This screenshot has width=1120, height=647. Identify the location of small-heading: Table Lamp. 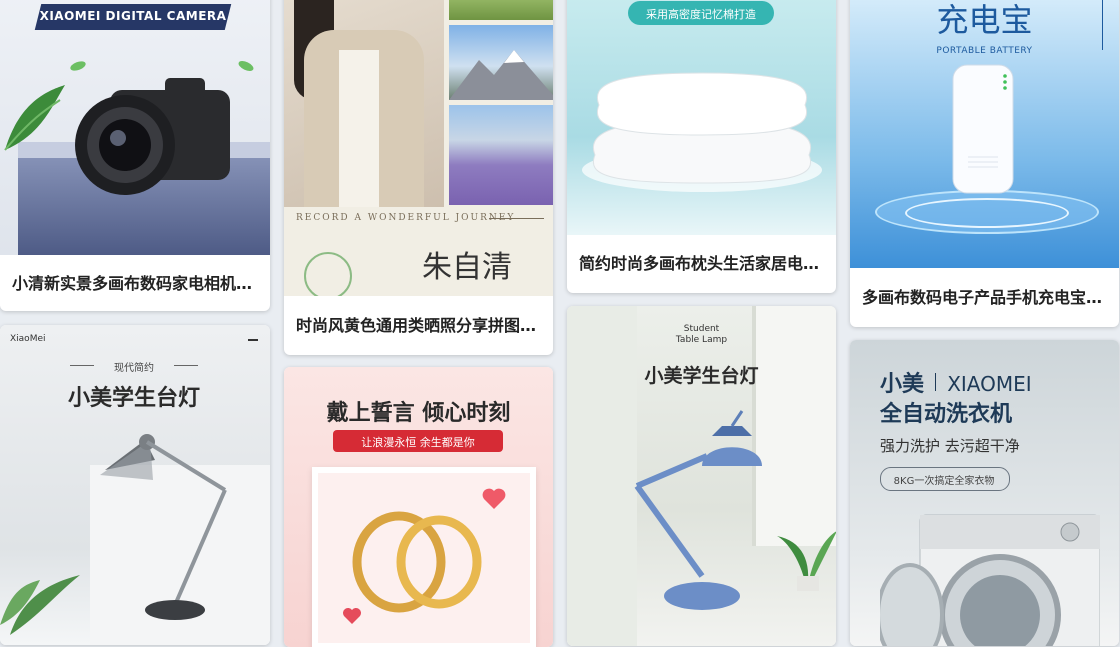
(701, 340).